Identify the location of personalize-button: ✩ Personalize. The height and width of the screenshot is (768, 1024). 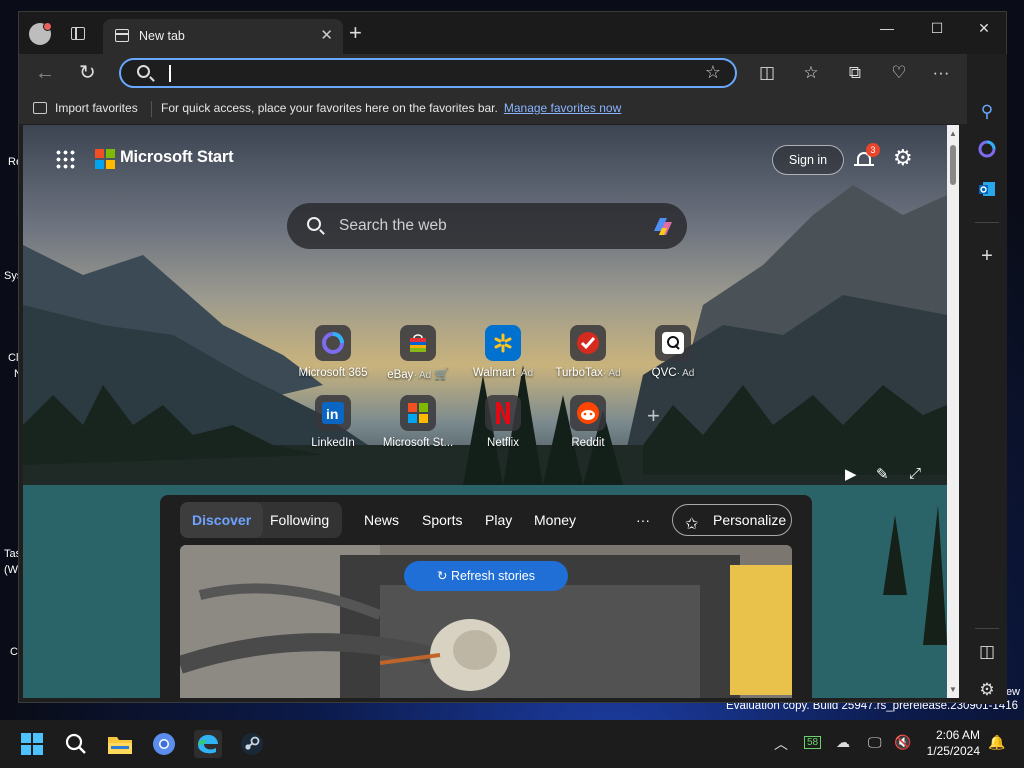
(732, 520).